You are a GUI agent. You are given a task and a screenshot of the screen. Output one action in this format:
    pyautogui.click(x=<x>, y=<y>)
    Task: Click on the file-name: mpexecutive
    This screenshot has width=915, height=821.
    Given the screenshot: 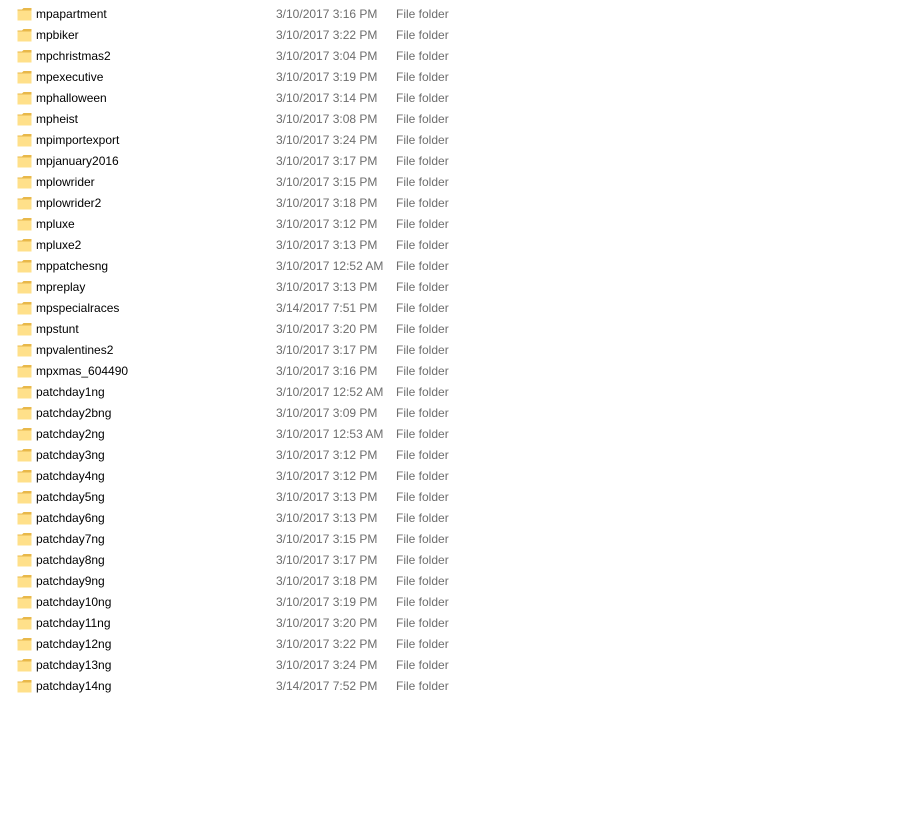 What is the action you would take?
    pyautogui.click(x=70, y=77)
    